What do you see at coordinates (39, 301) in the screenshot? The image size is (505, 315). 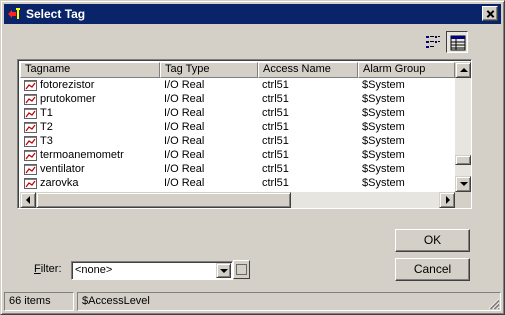 I see `status-item-count: 66 items` at bounding box center [39, 301].